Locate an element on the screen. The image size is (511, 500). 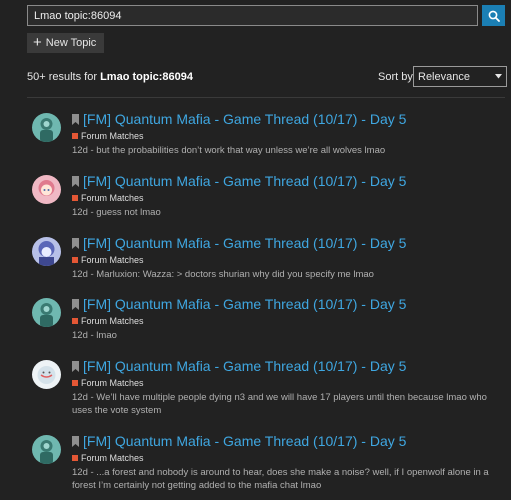
caret-down-icon is located at coordinates (498, 76).